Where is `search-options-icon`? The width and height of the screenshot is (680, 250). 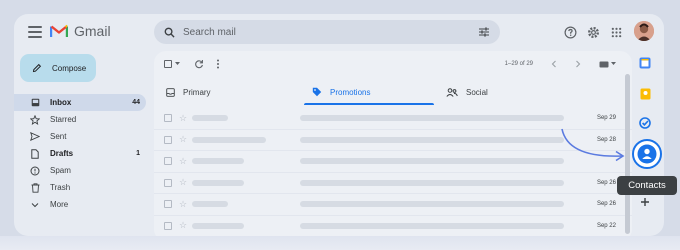 search-options-icon is located at coordinates (484, 32).